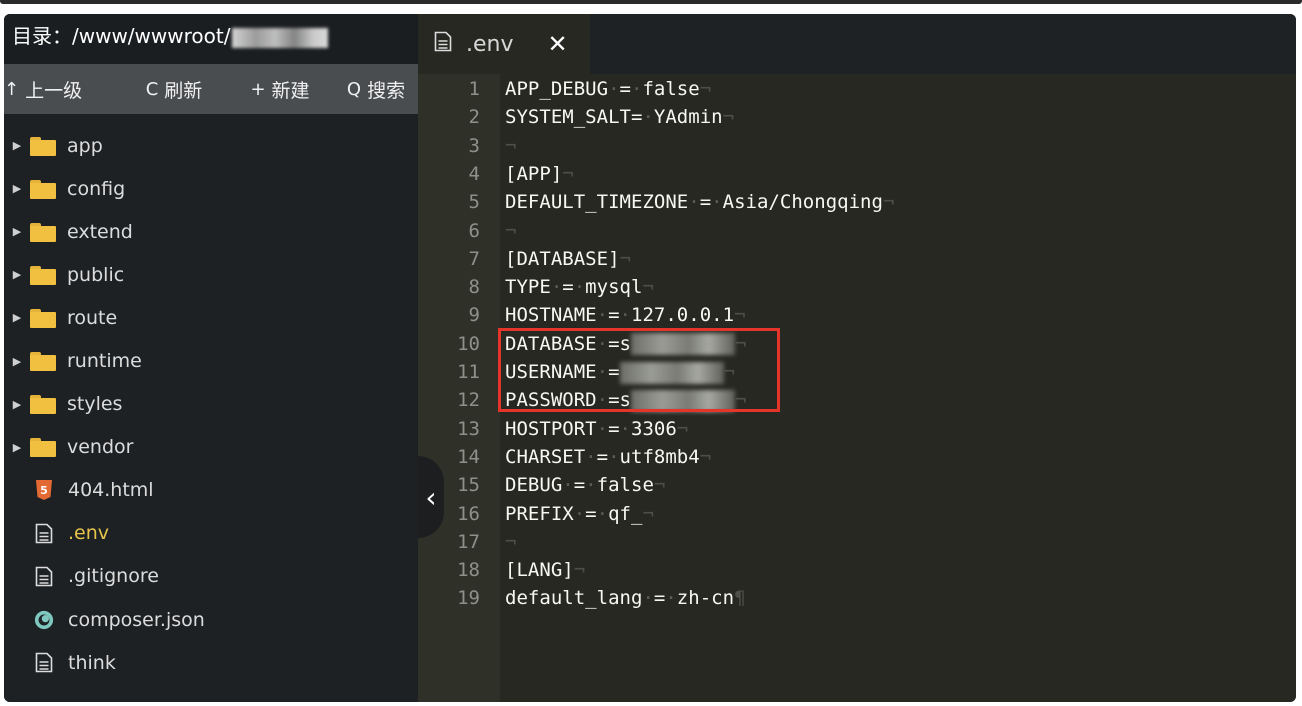 This screenshot has width=1302, height=706. What do you see at coordinates (625, 315) in the screenshot?
I see `code-line: HOSTNAME·=·127.0.0.1¬` at bounding box center [625, 315].